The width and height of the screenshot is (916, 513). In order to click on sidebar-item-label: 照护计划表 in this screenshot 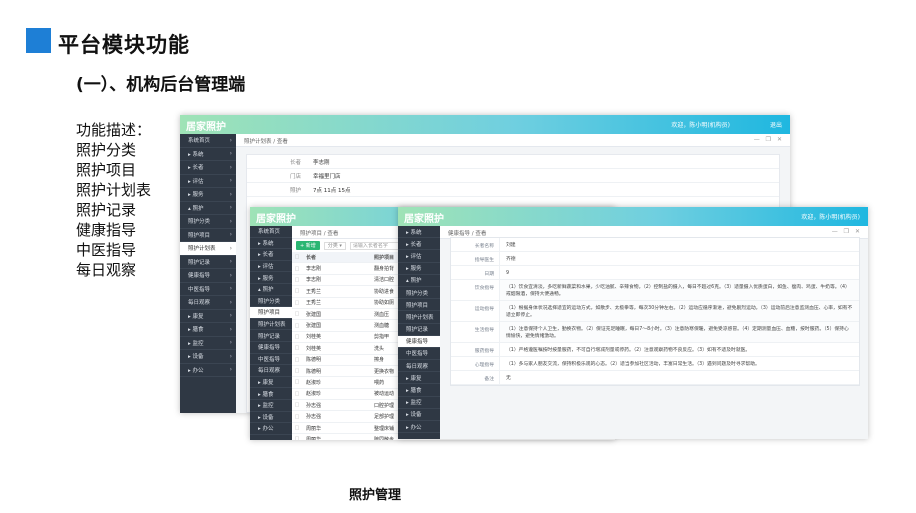, I will do `click(202, 249)`.